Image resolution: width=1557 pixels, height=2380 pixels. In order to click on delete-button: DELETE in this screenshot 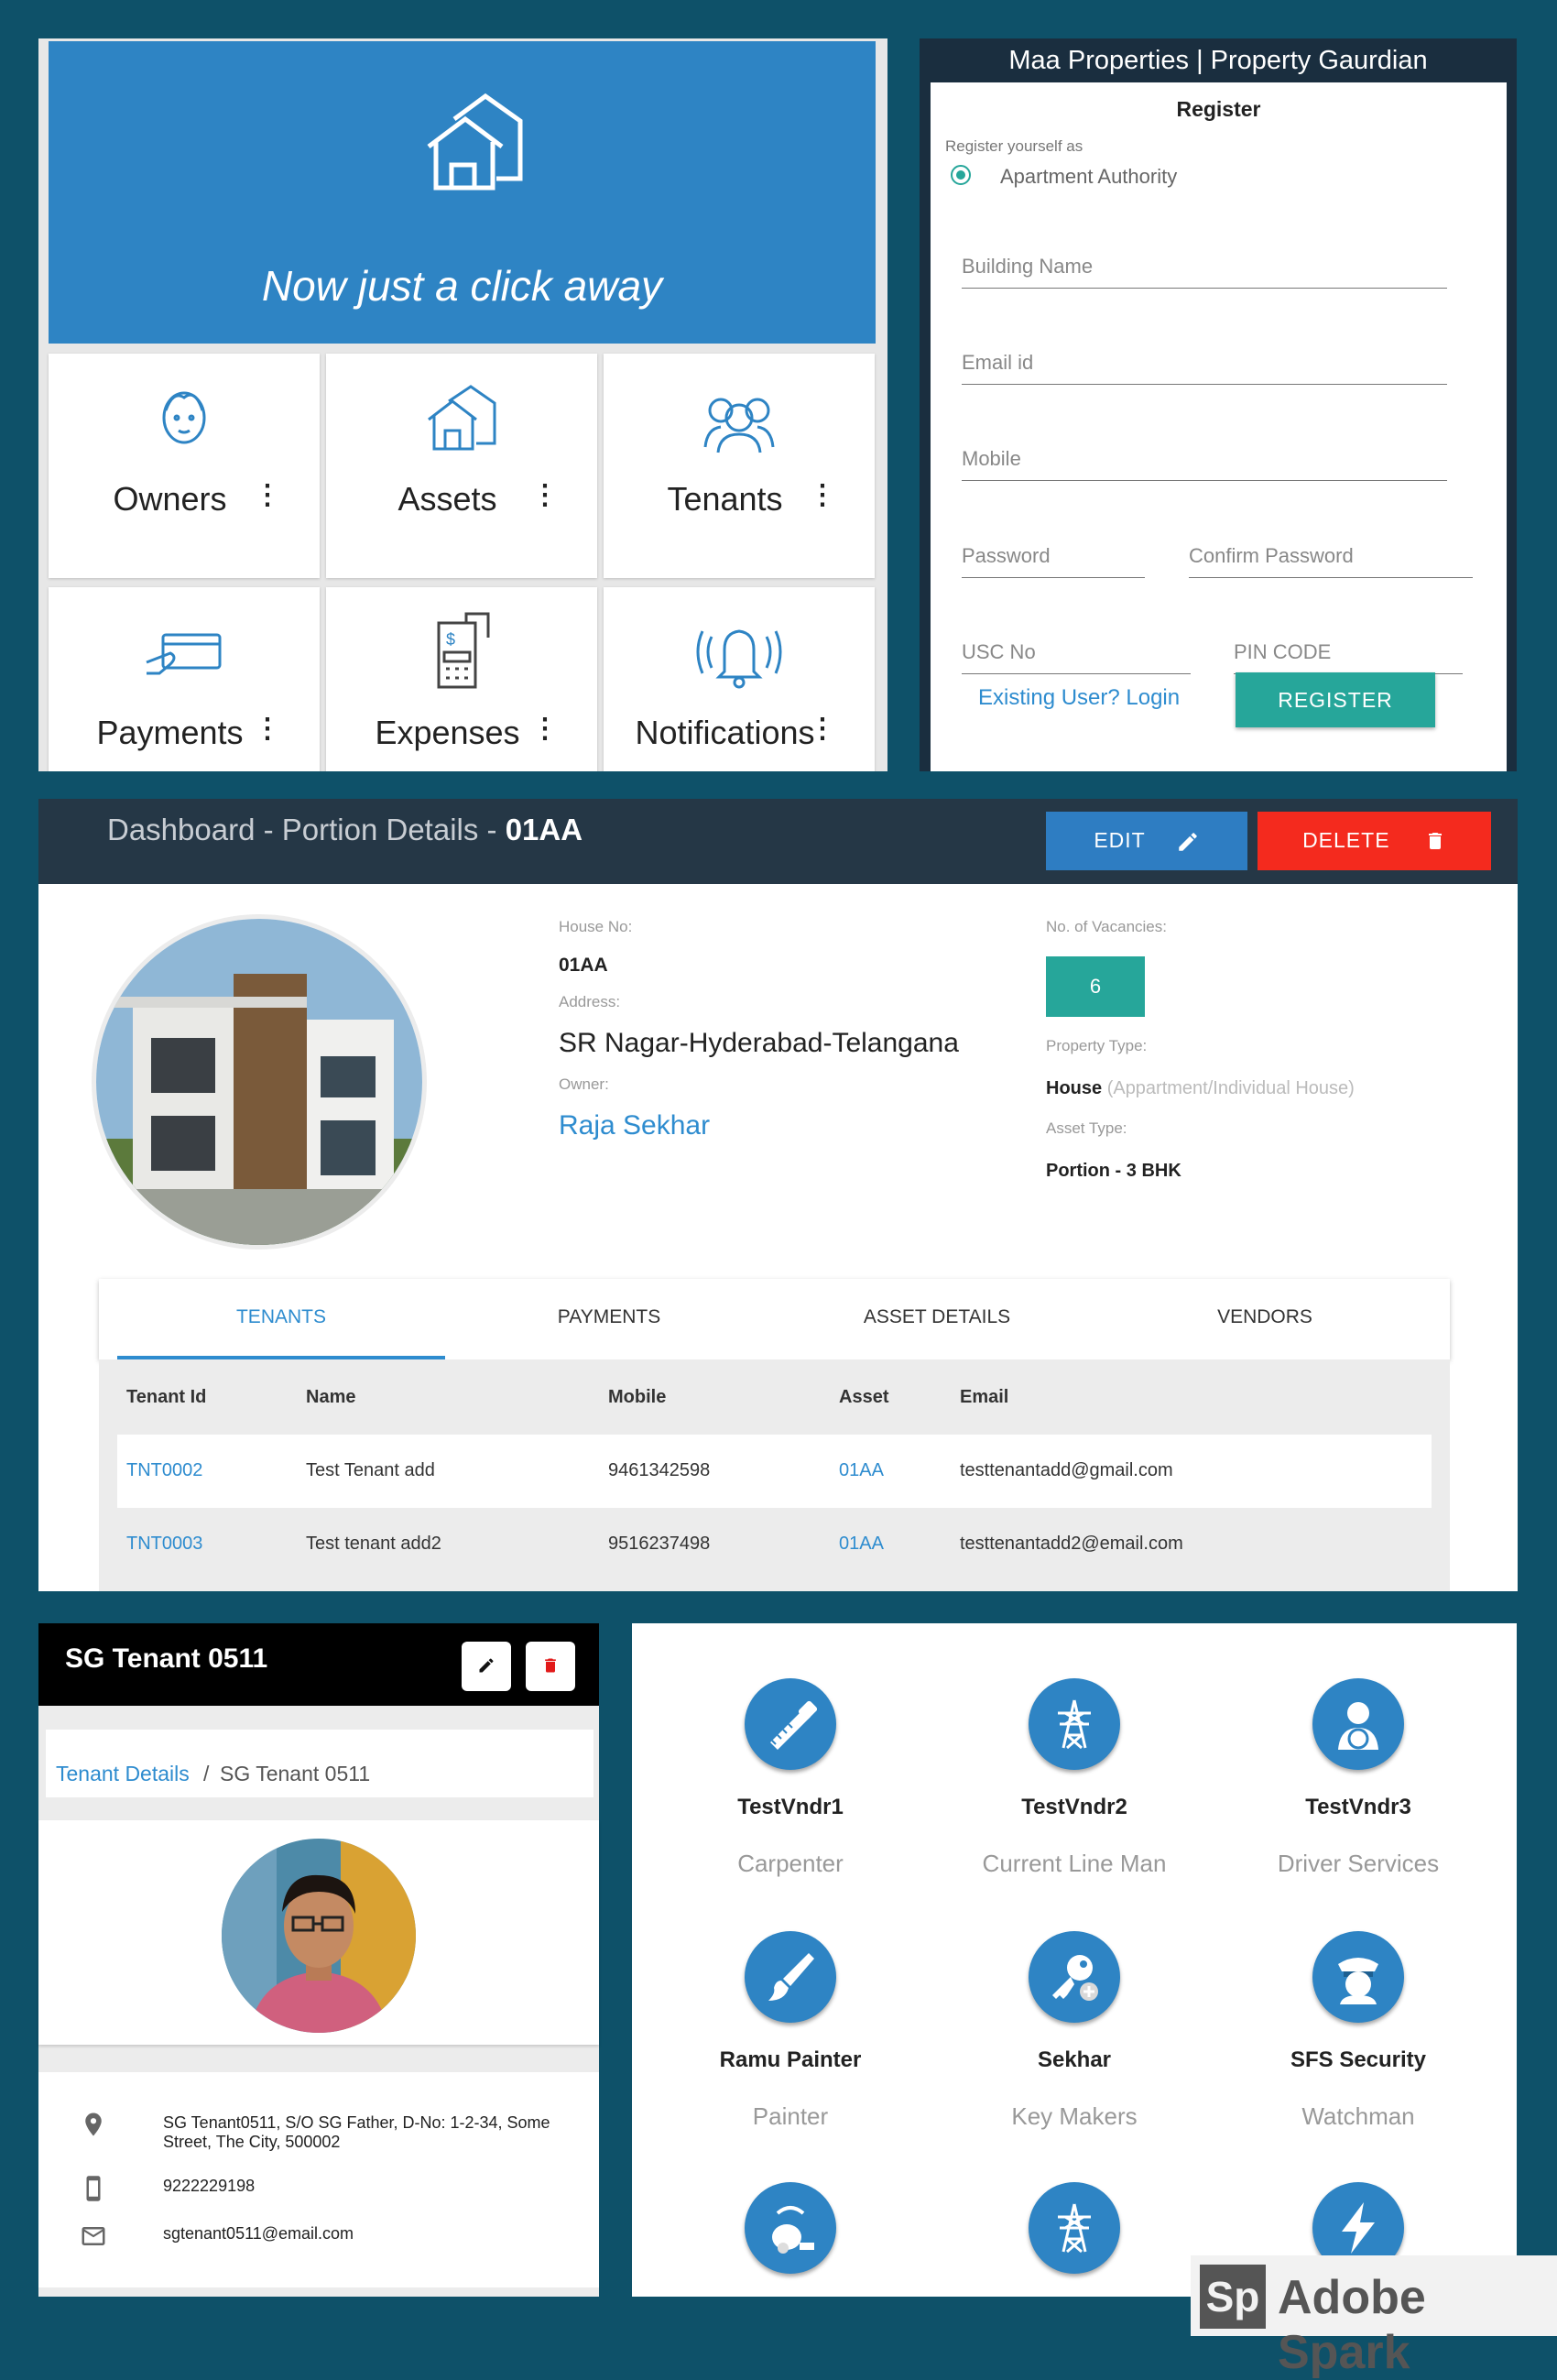, I will do `click(1374, 841)`.